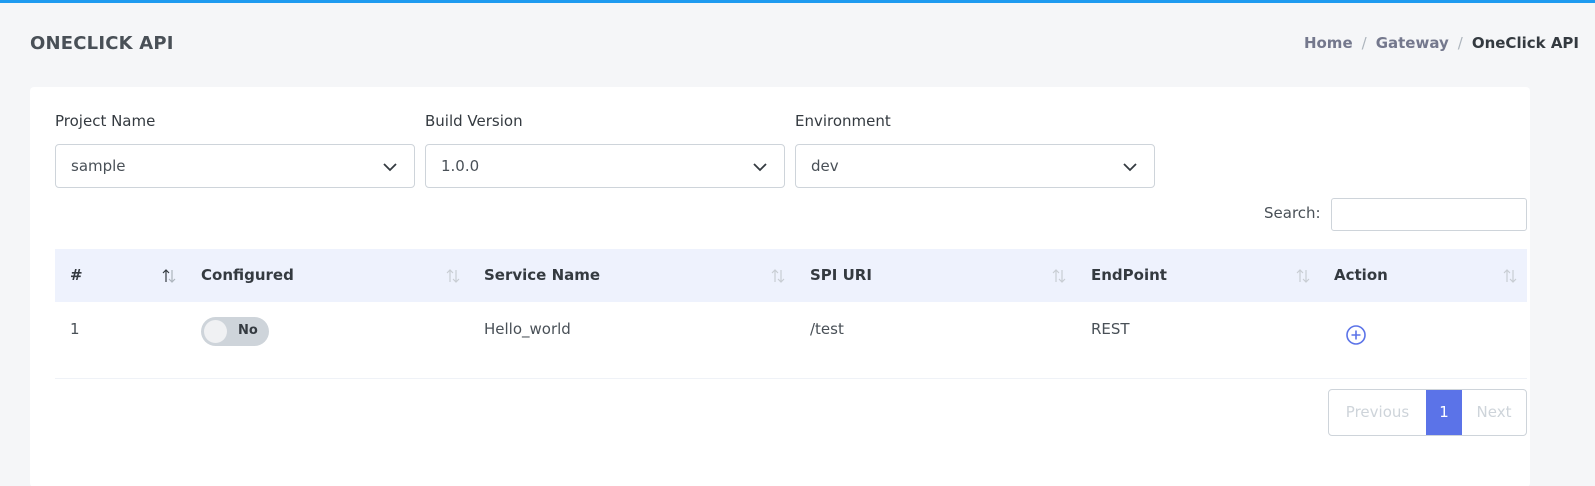 The width and height of the screenshot is (1595, 486). I want to click on cell-endpoint: REST, so click(1110, 329).